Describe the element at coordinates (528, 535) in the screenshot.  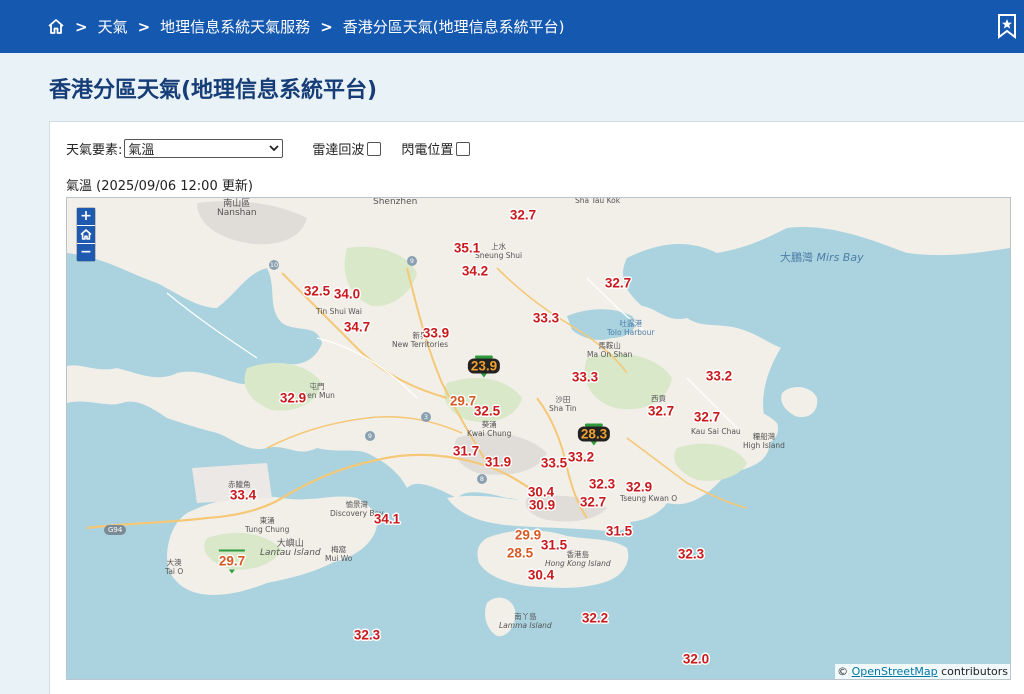
I see `temperature-reading: 29.9` at that location.